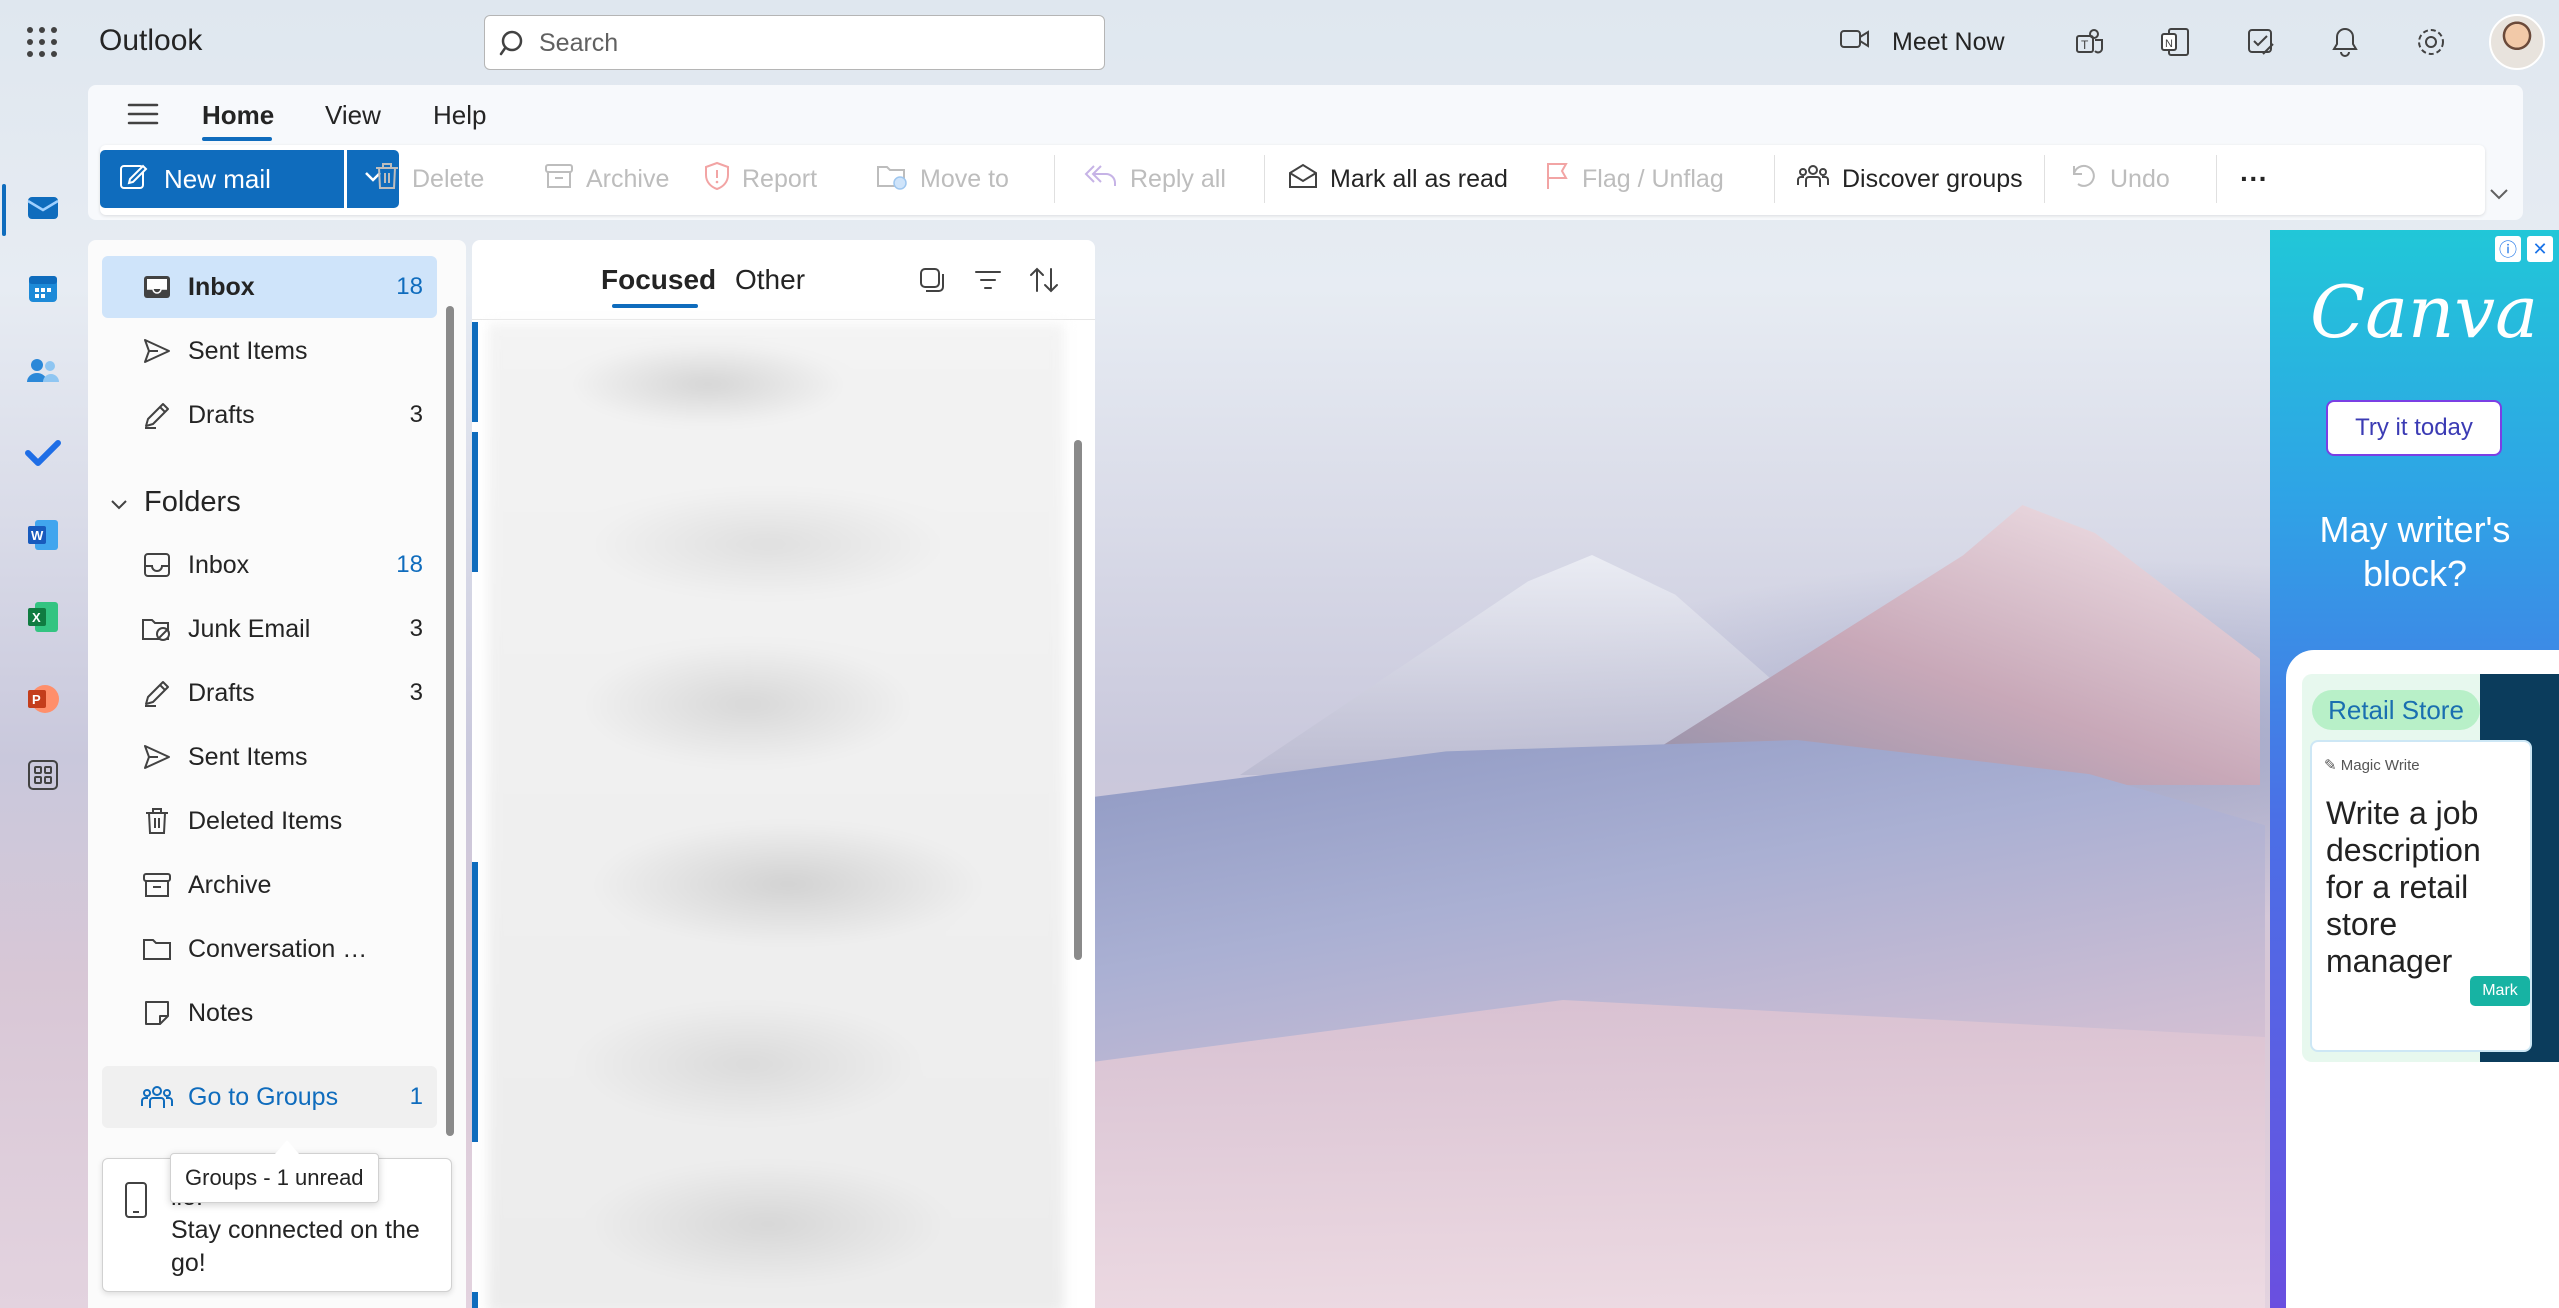 The width and height of the screenshot is (2559, 1308). Describe the element at coordinates (2345, 42) in the screenshot. I see `notifications-bell-icon` at that location.